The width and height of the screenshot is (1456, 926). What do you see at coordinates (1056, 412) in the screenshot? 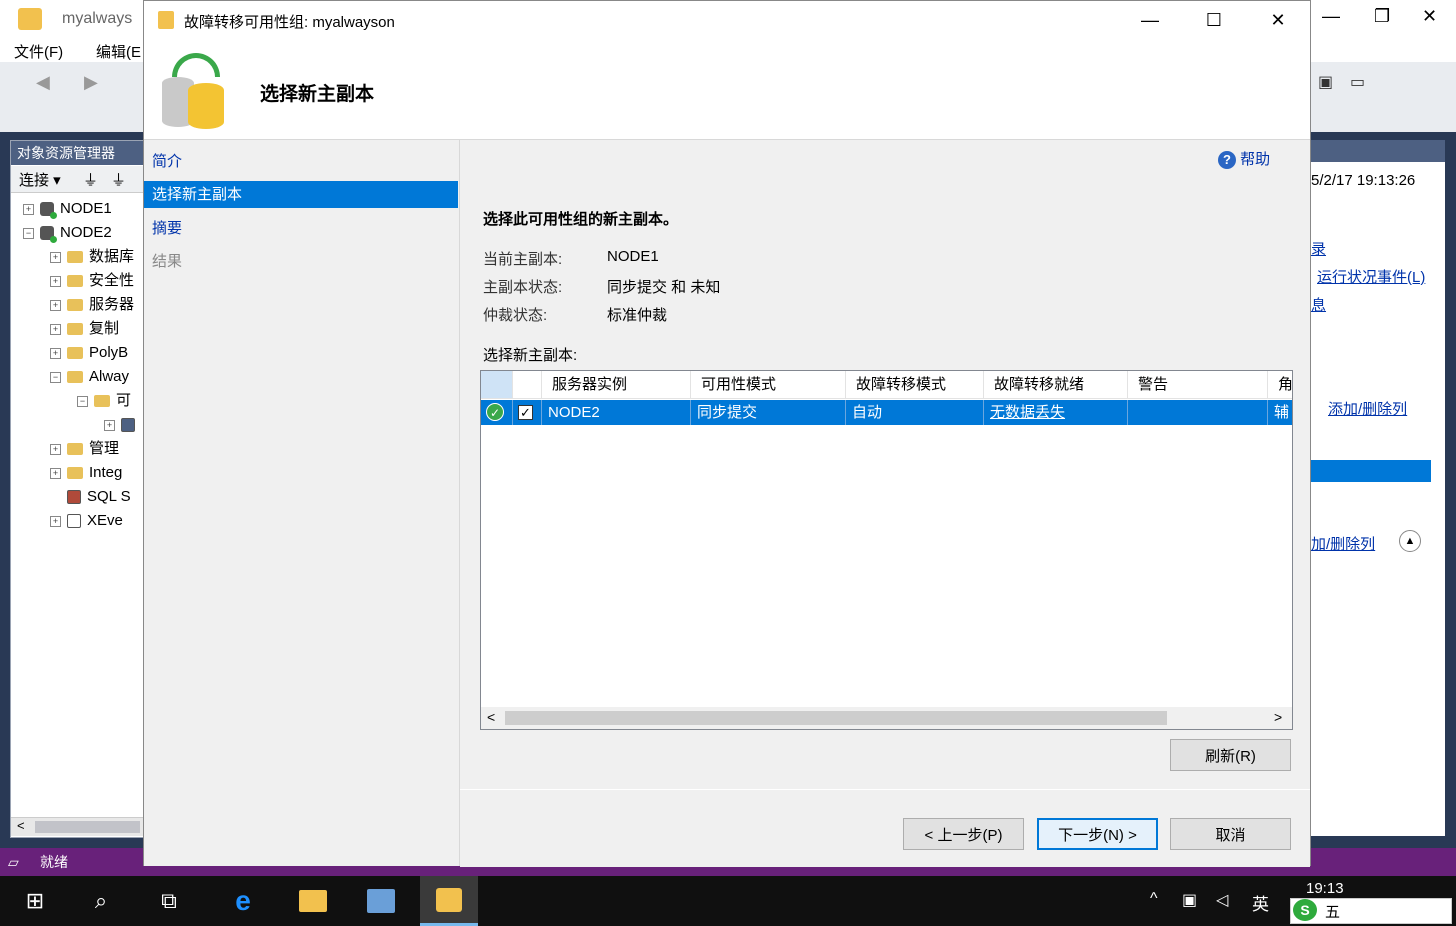
I see `row-failover-readiness-link: 无数据丢失` at bounding box center [1056, 412].